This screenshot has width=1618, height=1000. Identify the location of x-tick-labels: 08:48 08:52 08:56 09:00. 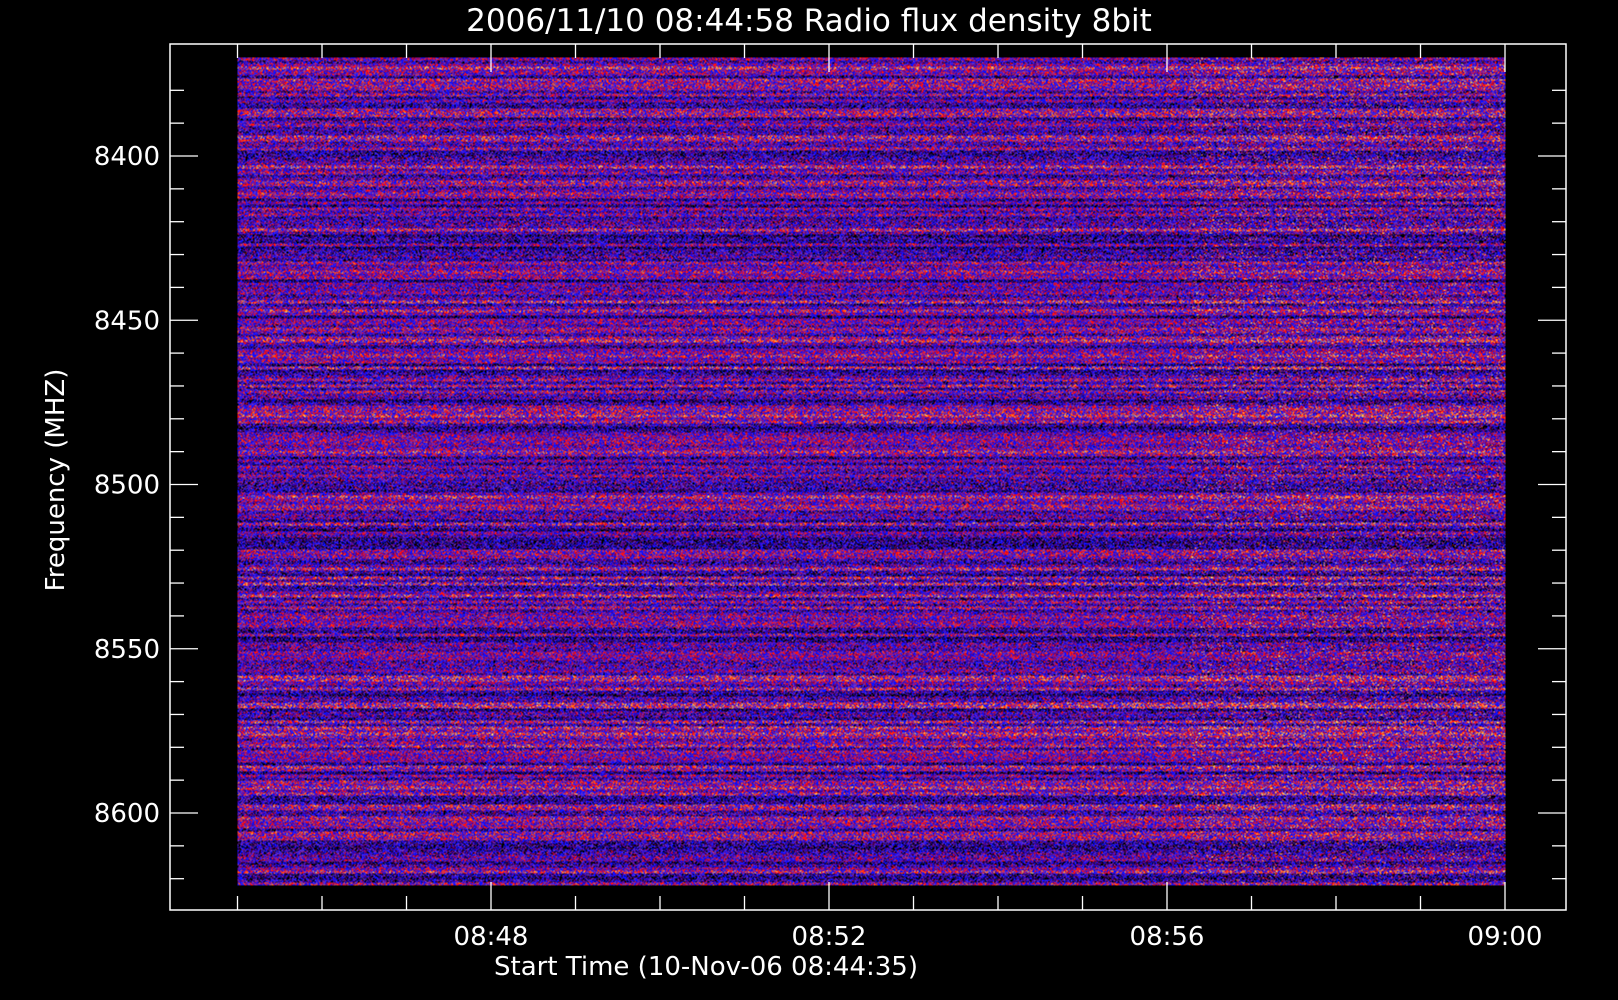
(998, 937).